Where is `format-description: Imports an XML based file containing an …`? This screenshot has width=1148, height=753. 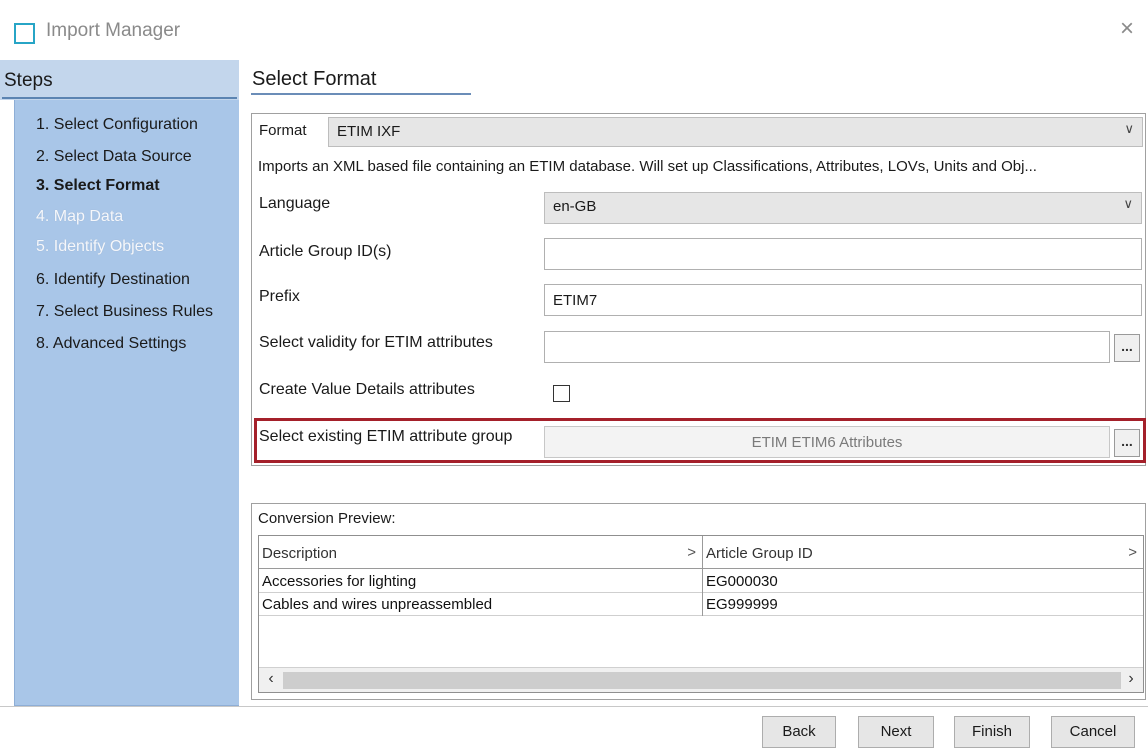
format-description: Imports an XML based file containing an … is located at coordinates (647, 166).